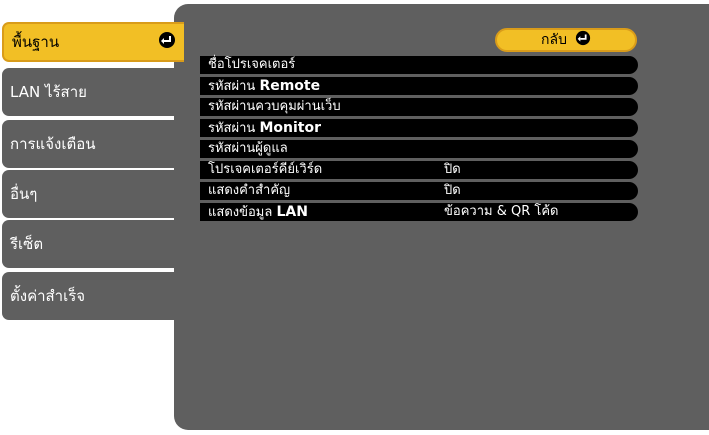  I want to click on tab-label: อื่นๆ, so click(24, 194).